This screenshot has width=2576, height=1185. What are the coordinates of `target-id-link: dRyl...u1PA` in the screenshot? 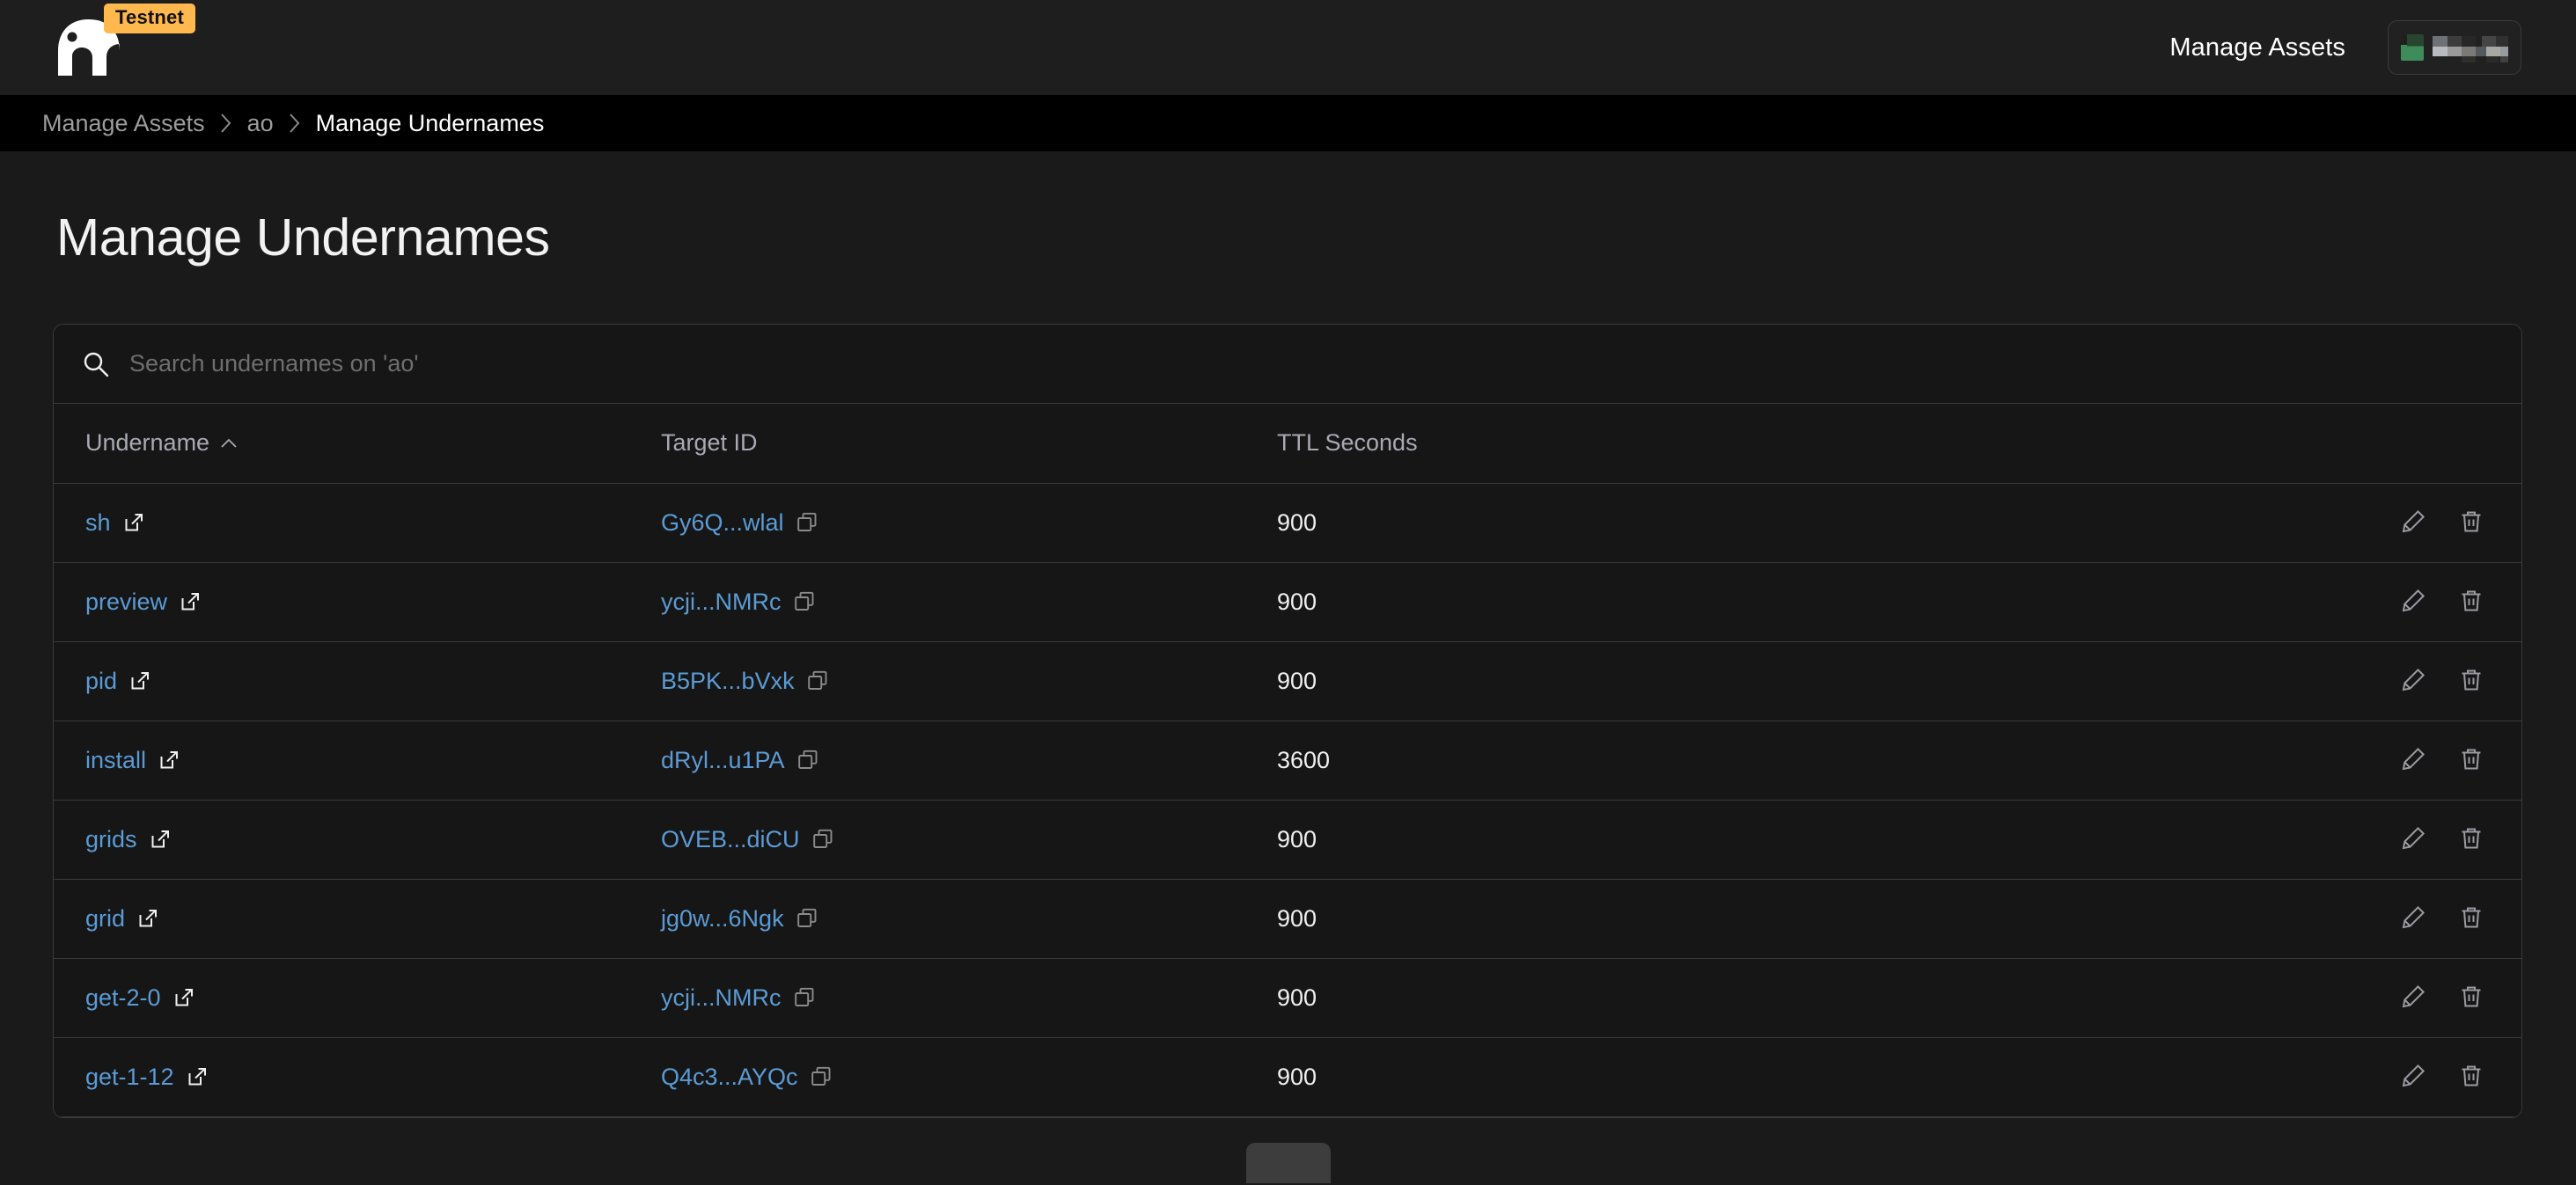 It's located at (723, 760).